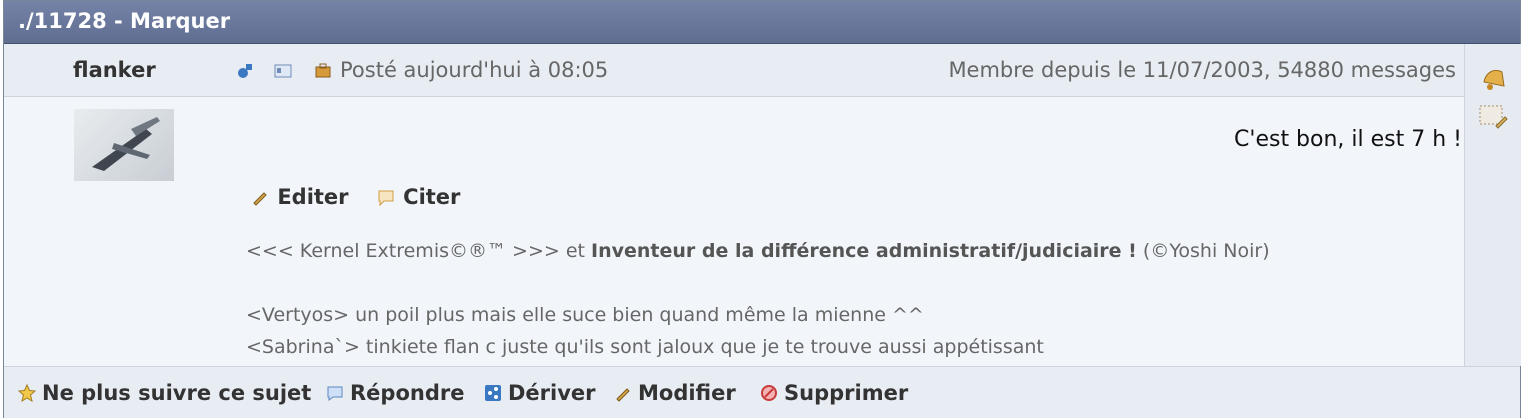 This screenshot has width=1526, height=420. I want to click on unfollow-topic-button: Ne plus suivre ce sujet, so click(164, 393).